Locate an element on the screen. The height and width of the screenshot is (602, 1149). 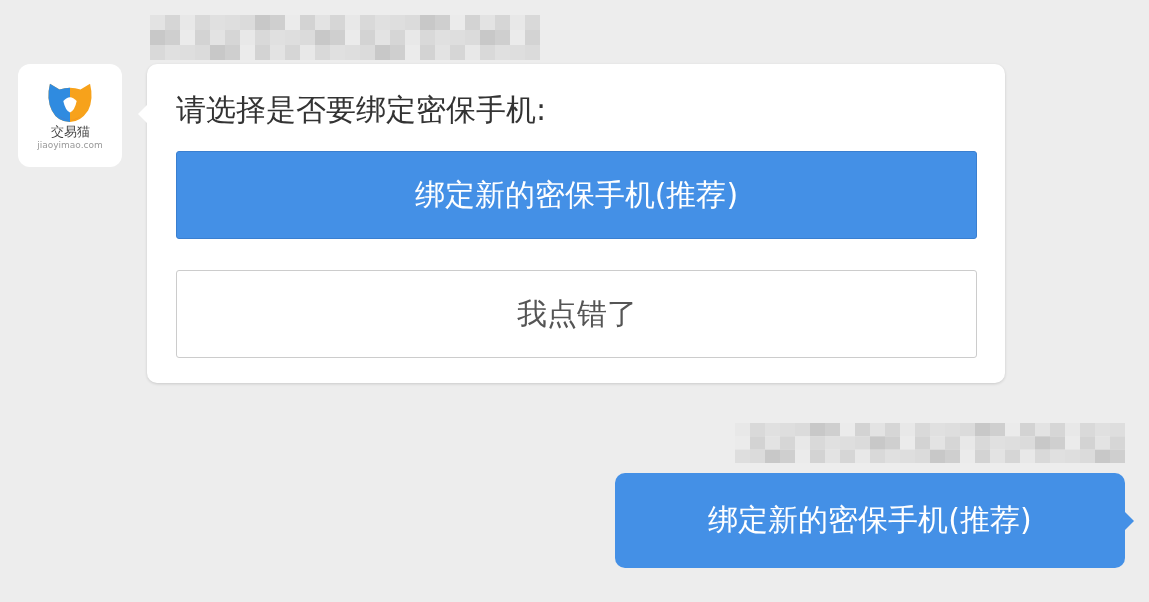
logo-url: jiaoyimao.com is located at coordinates (70, 145).